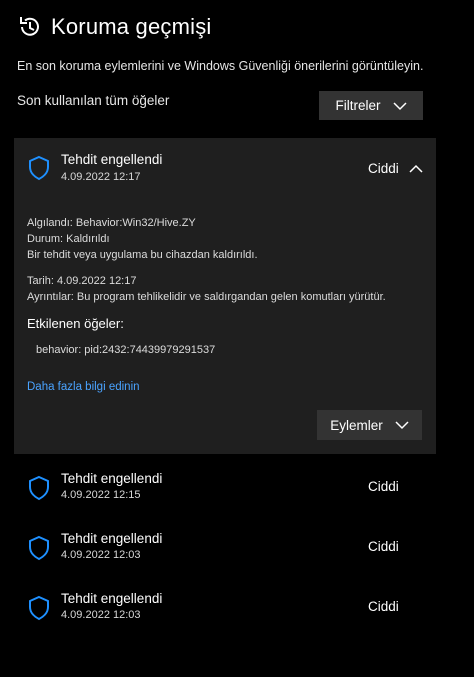  Describe the element at coordinates (225, 491) in the screenshot. I see `threat-list-item: Tehdit engellendi 4.09.2022 12:15 Ciddi` at that location.